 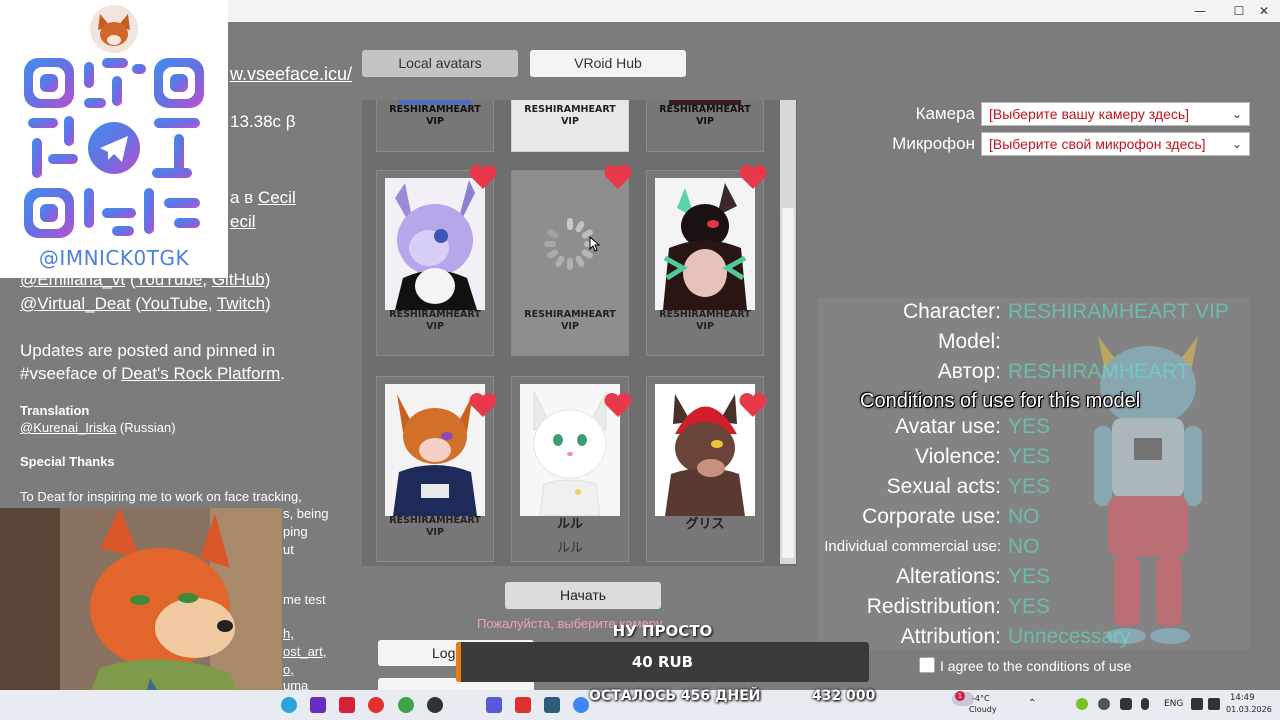 What do you see at coordinates (243, 221) in the screenshot?
I see `cecil-link-2: ecil` at bounding box center [243, 221].